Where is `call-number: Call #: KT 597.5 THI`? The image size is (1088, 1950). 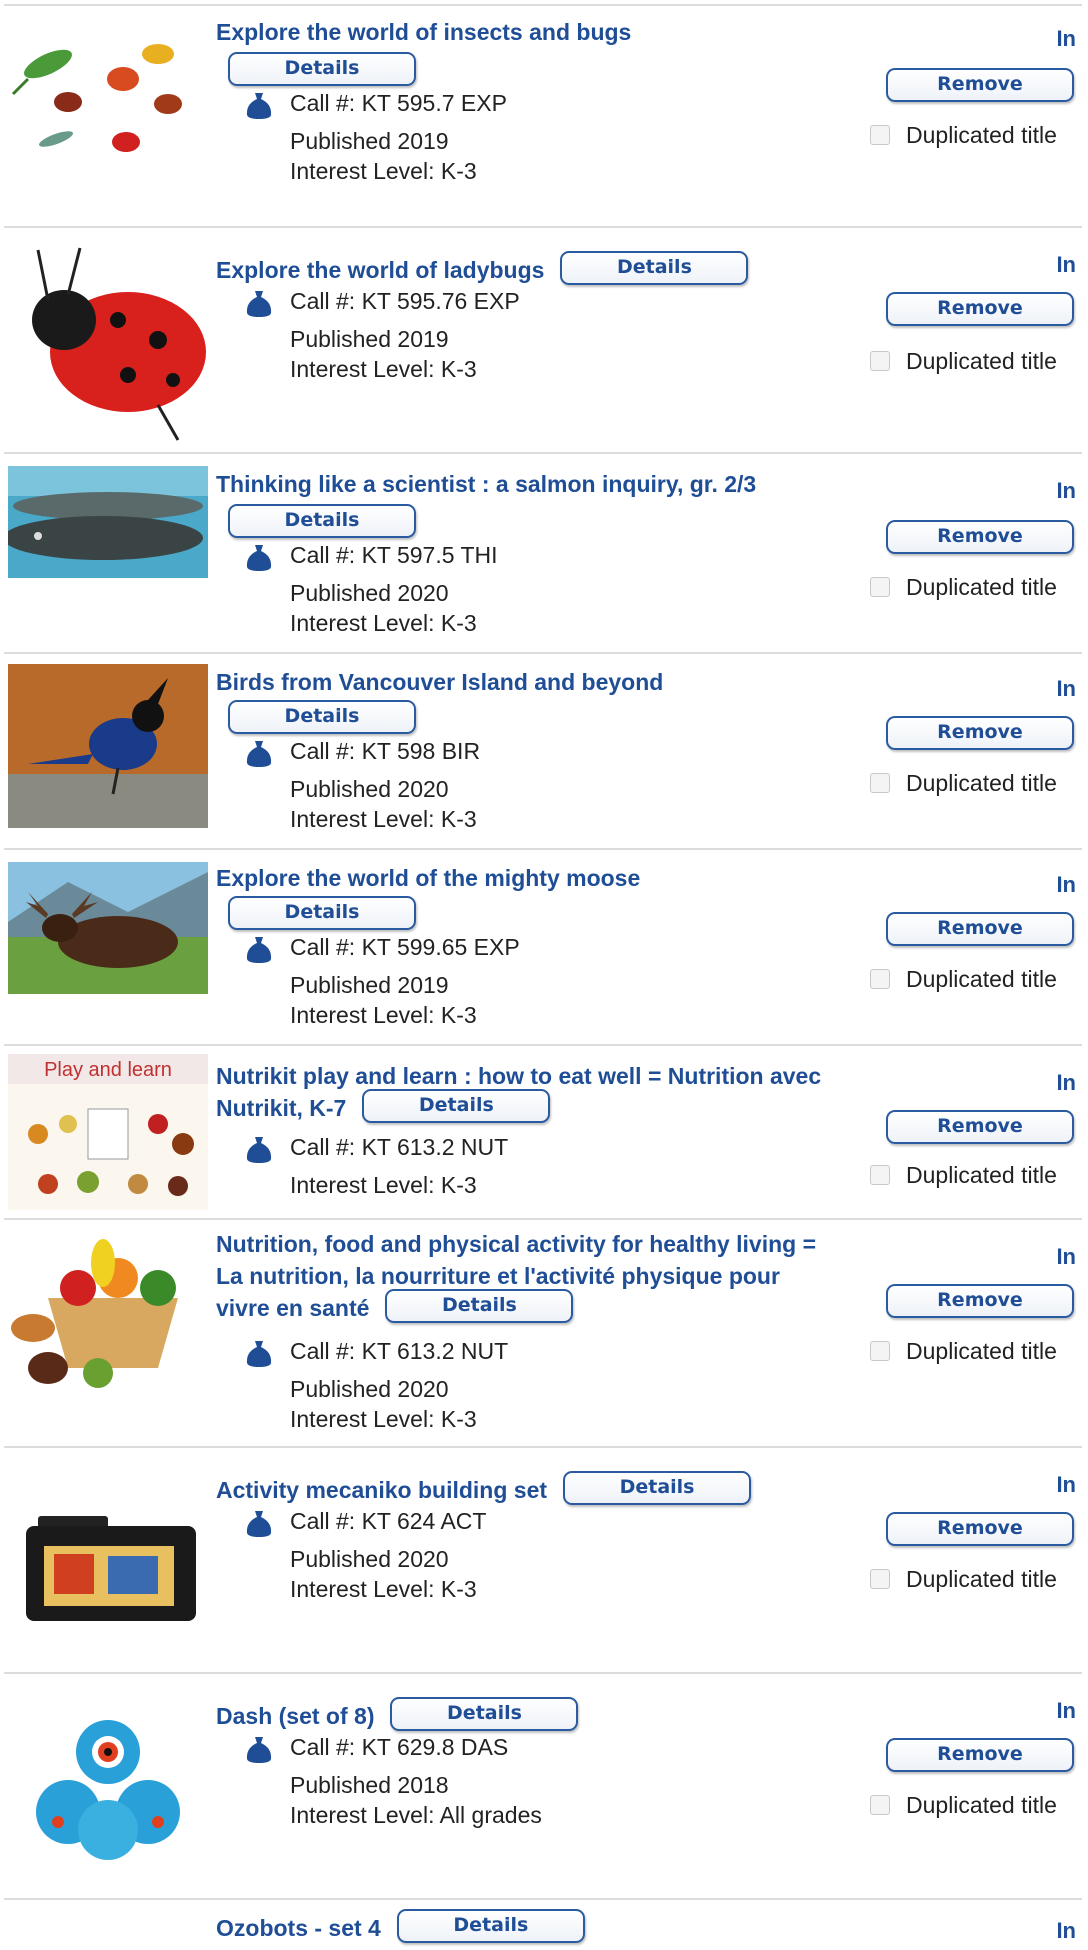 call-number: Call #: KT 597.5 THI is located at coordinates (369, 555).